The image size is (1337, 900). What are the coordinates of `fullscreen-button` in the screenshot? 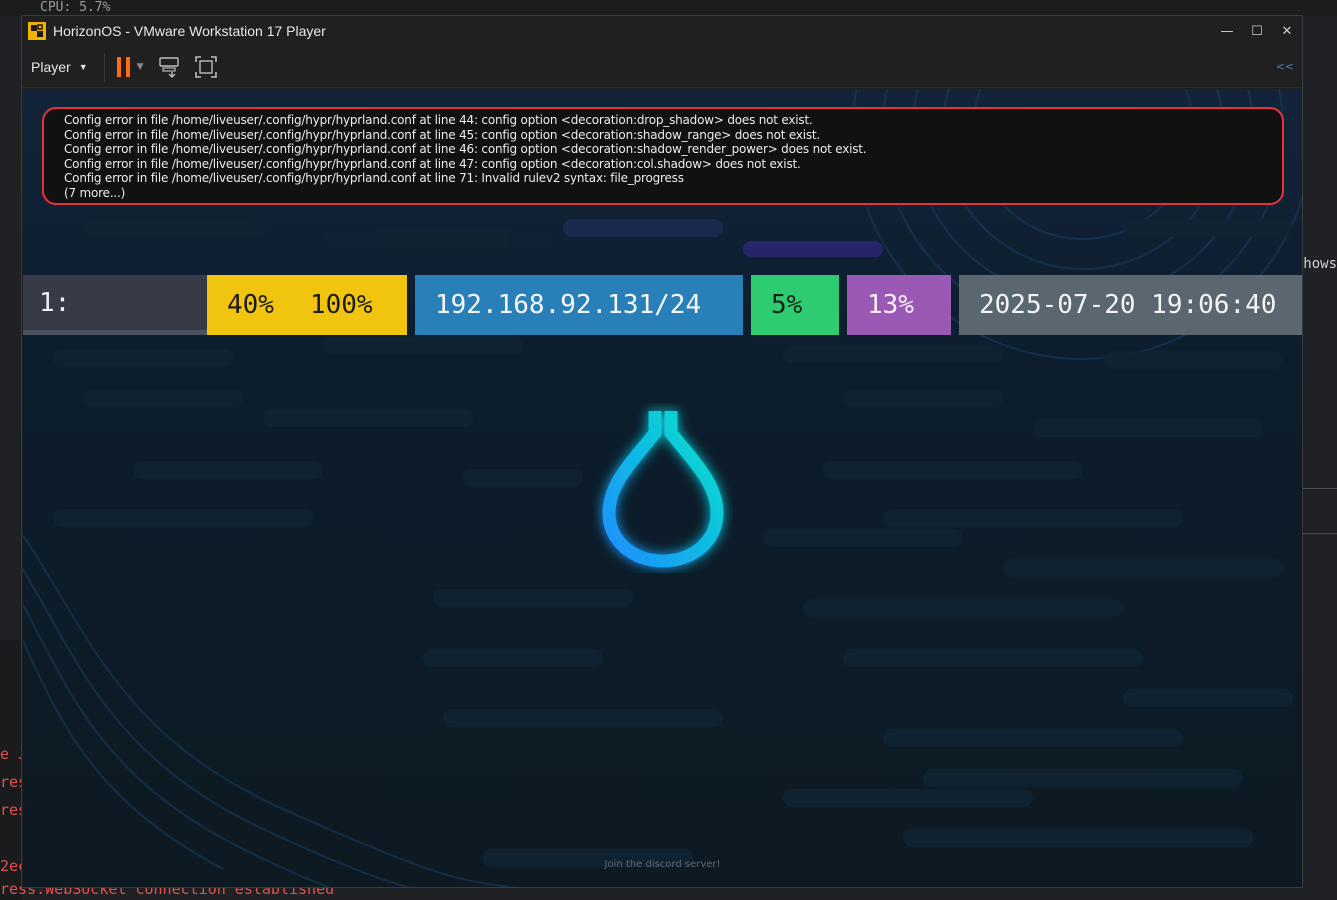 It's located at (206, 67).